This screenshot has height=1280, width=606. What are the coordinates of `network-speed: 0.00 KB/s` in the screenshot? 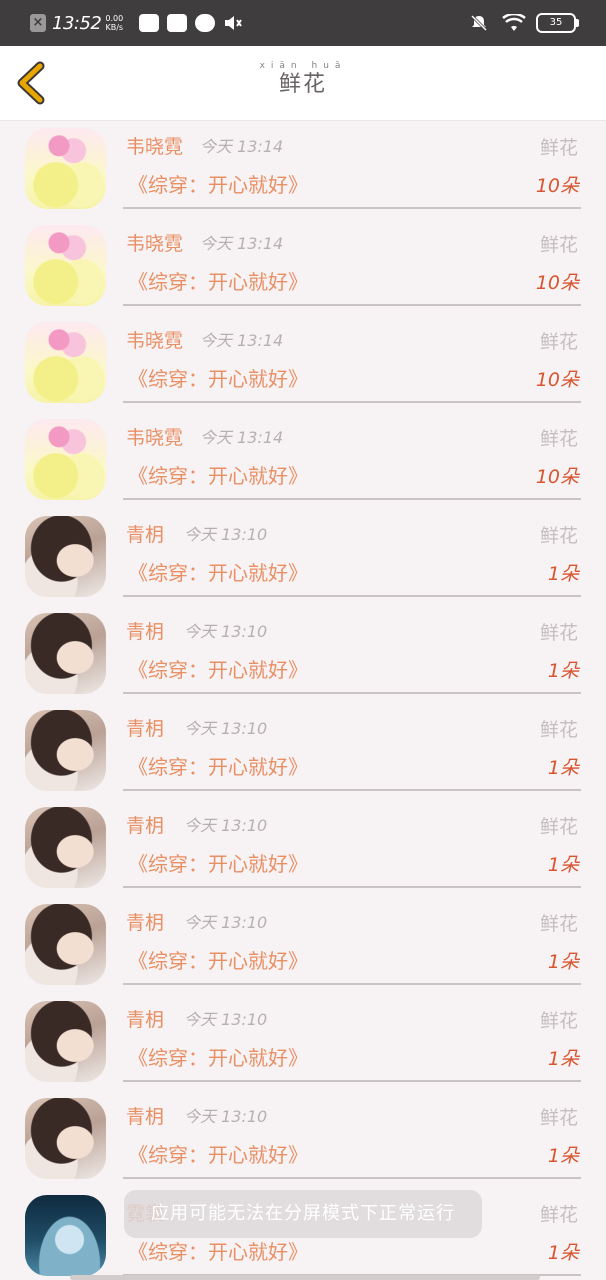 It's located at (114, 23).